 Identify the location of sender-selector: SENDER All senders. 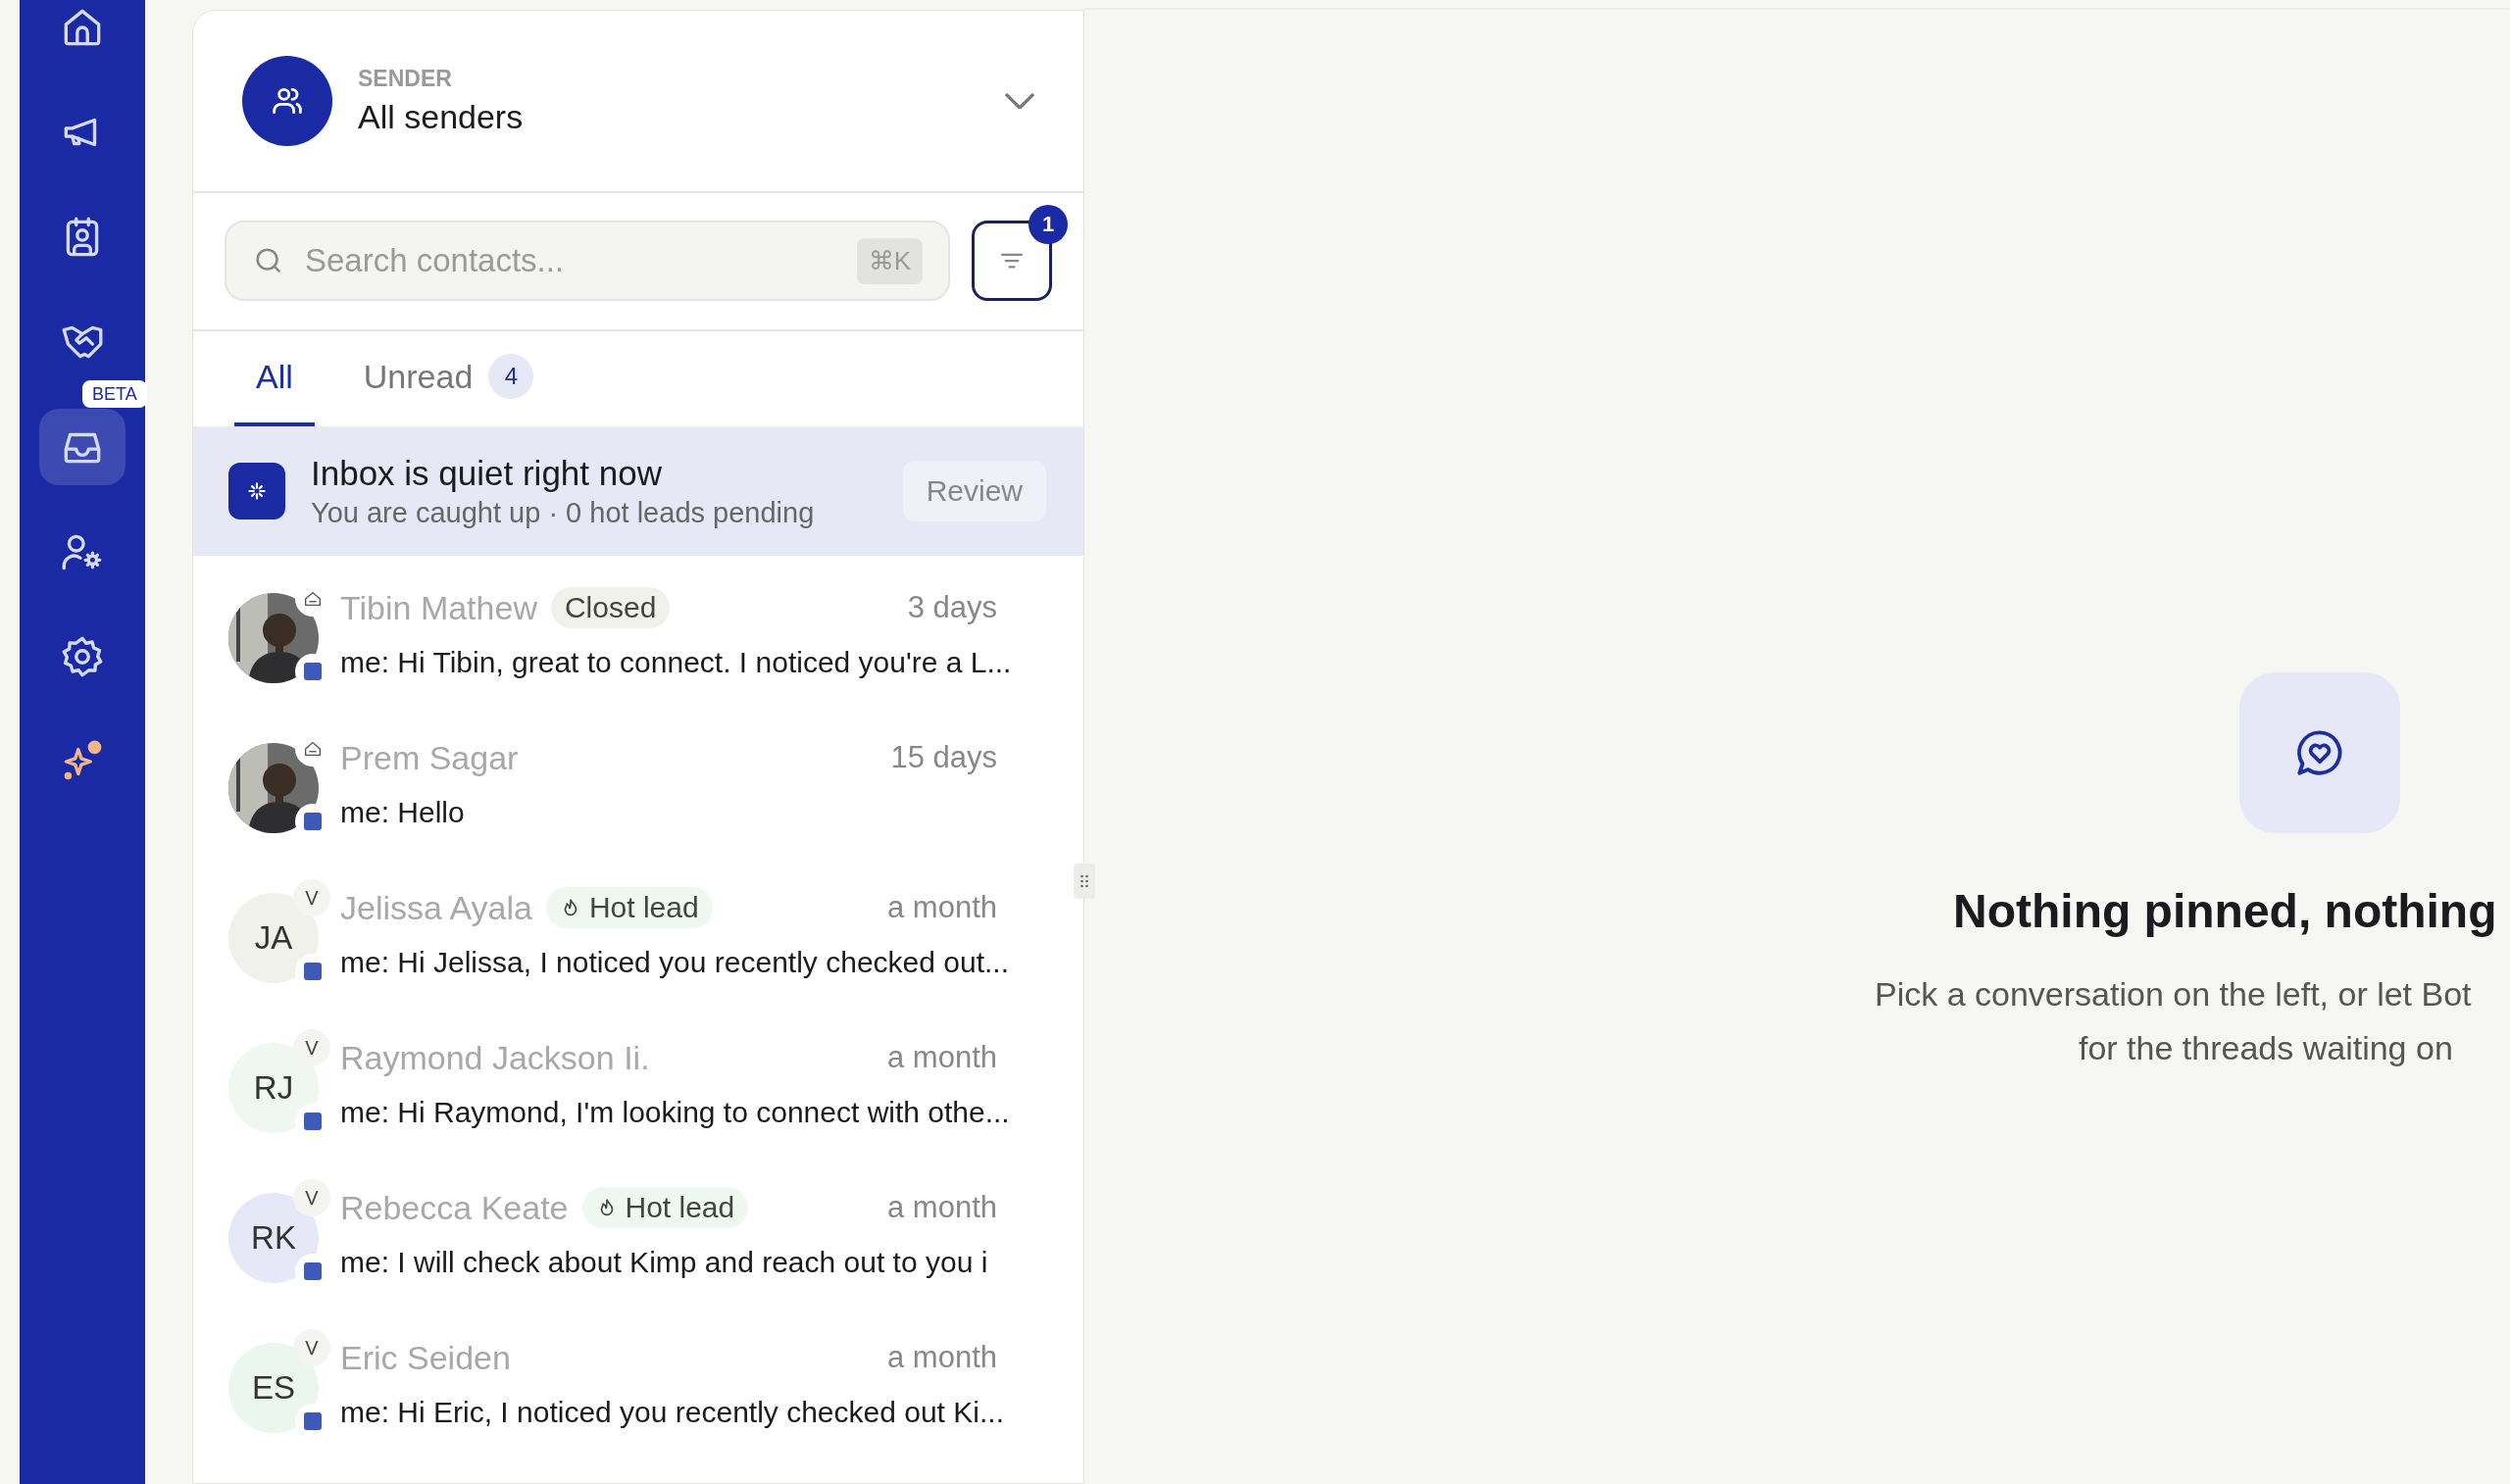
(638, 102).